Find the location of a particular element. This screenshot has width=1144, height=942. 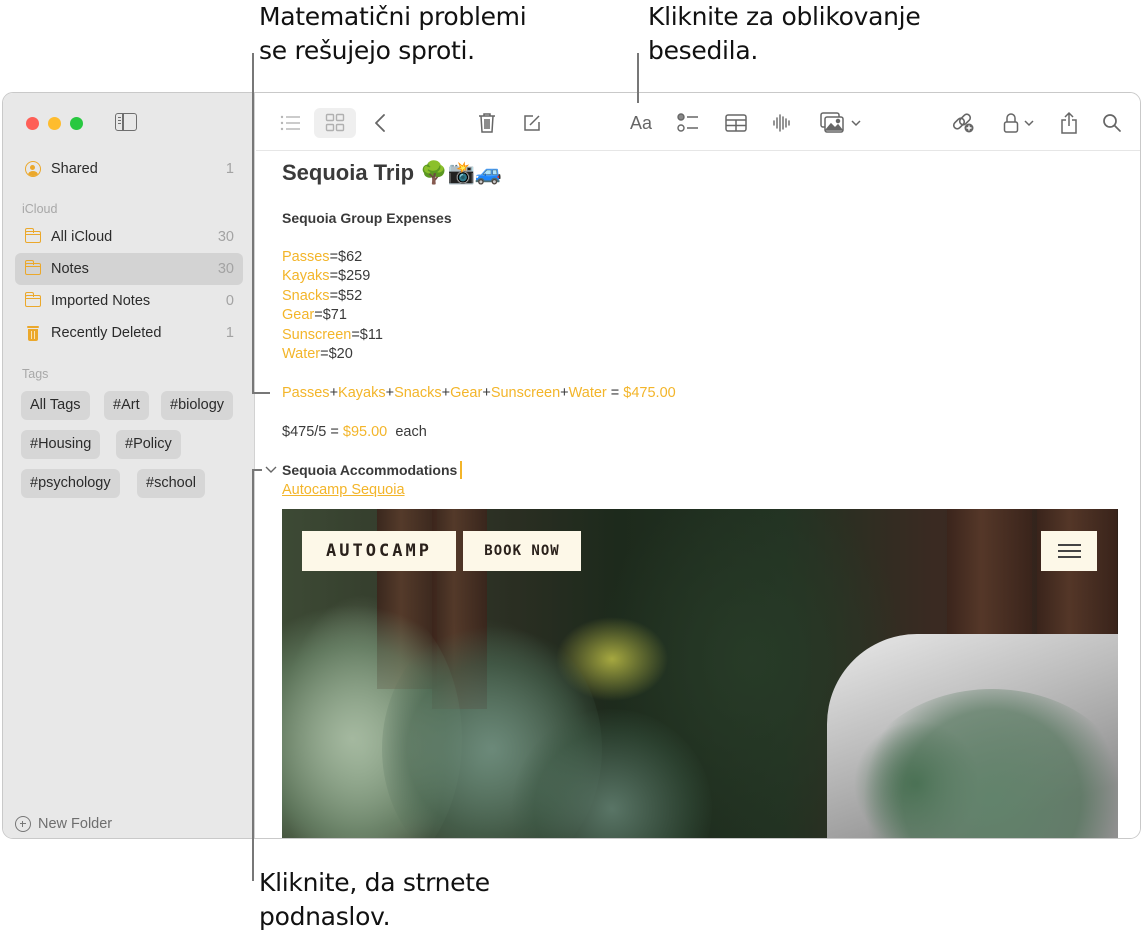

text-cursor is located at coordinates (461, 470).